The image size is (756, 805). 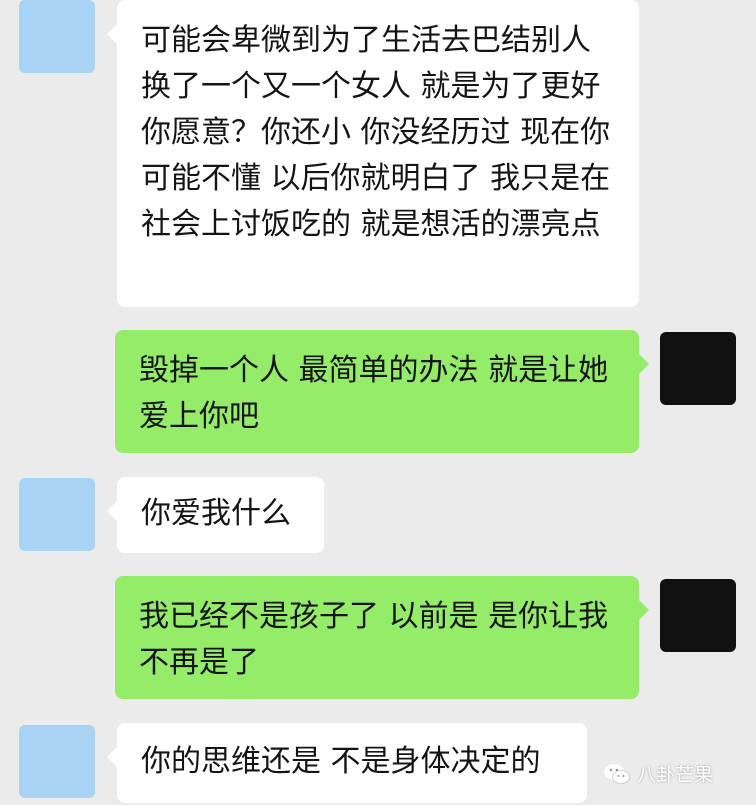 I want to click on message-text: 我已经不是孩子了 以前是 是你让我不再是了, so click(x=374, y=639).